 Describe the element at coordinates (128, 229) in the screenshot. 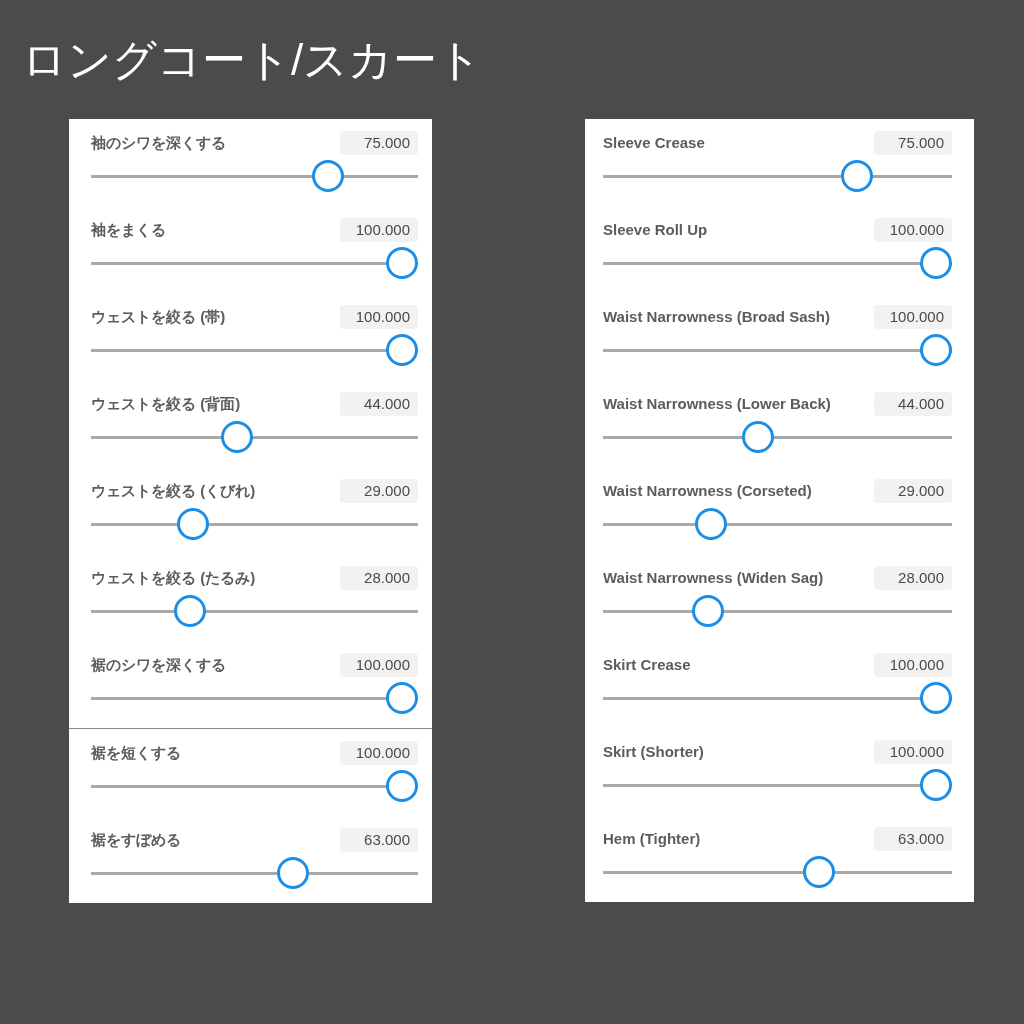

I see `slider-label: 袖をまくる` at that location.